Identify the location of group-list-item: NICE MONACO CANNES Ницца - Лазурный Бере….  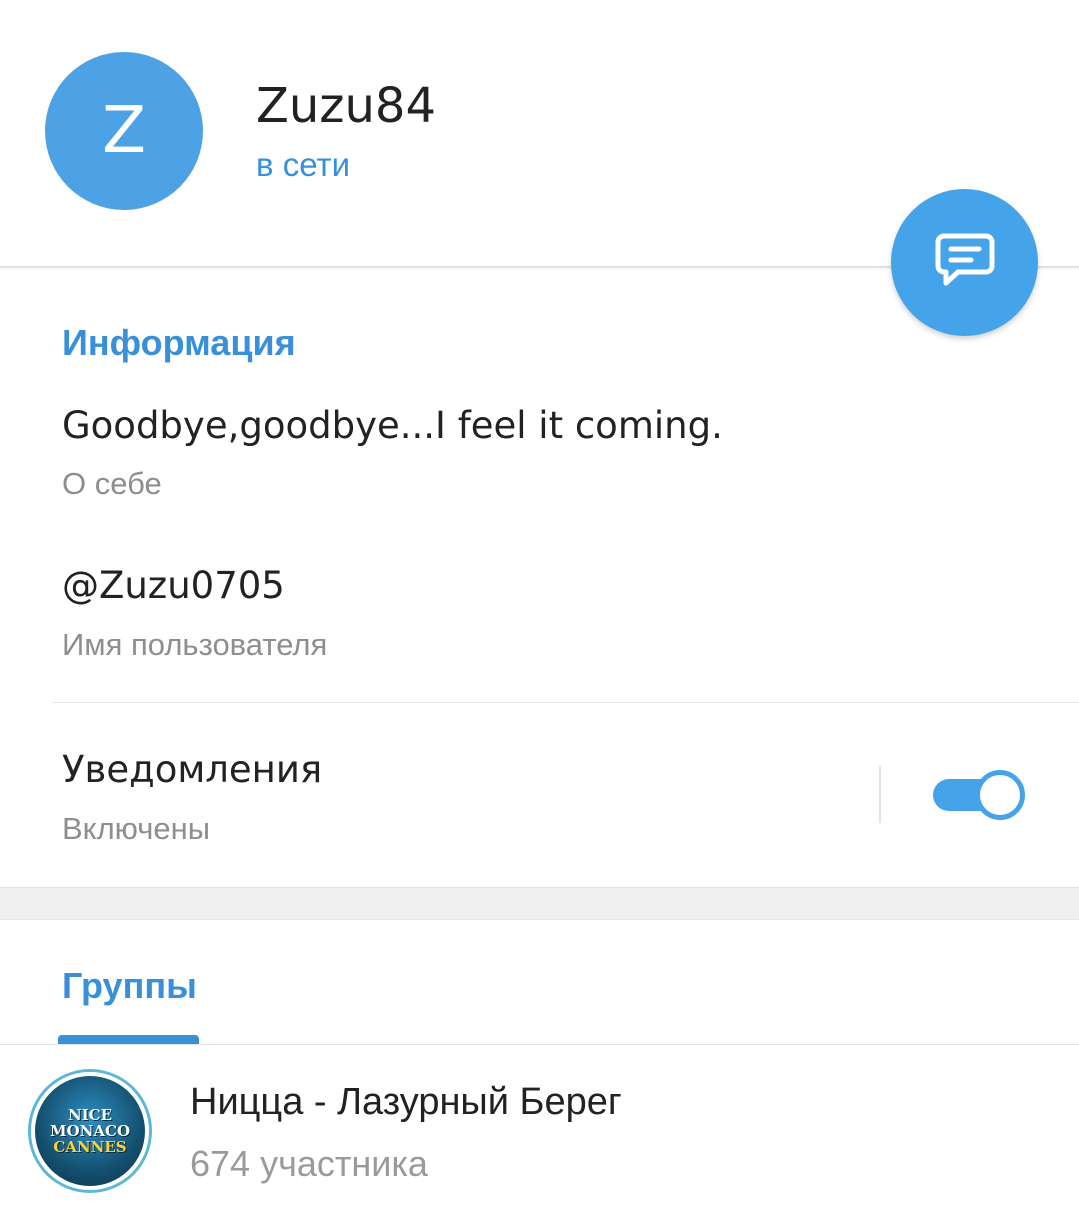
(539, 1131).